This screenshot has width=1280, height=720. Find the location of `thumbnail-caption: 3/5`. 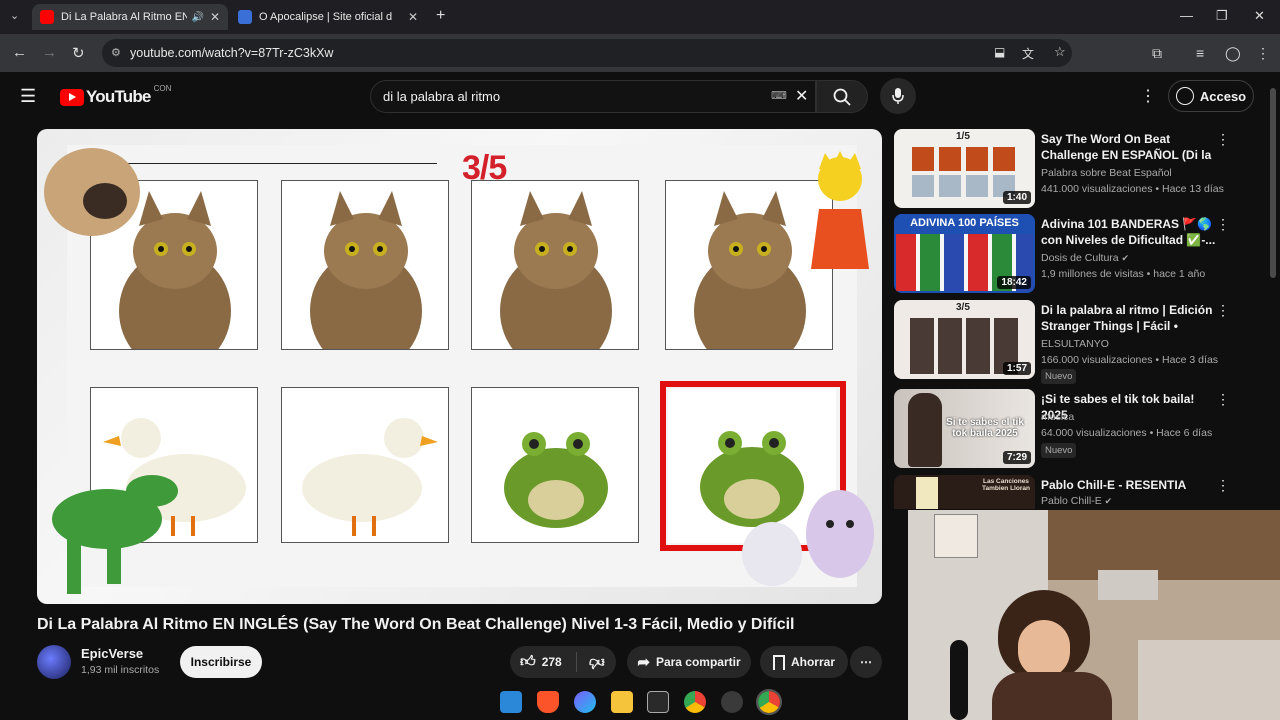

thumbnail-caption: 3/5 is located at coordinates (963, 307).